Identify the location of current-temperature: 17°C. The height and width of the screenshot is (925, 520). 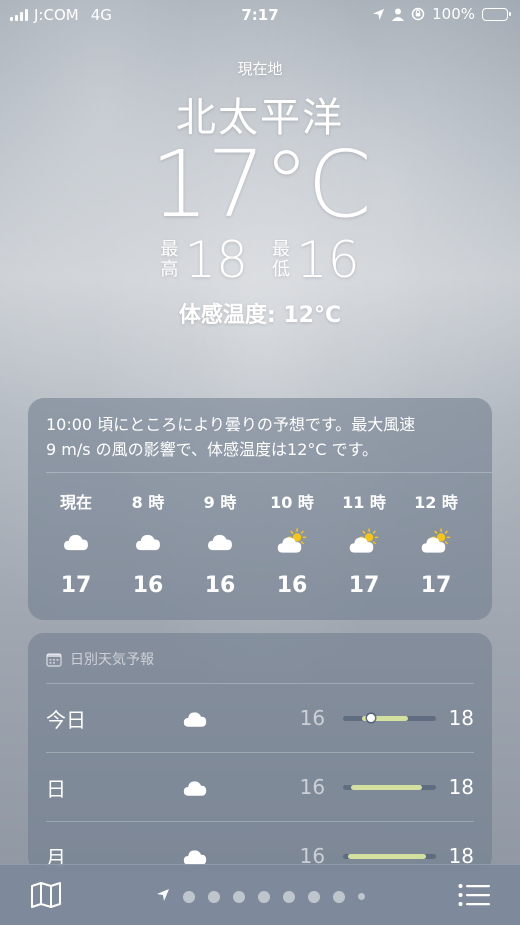
(260, 184).